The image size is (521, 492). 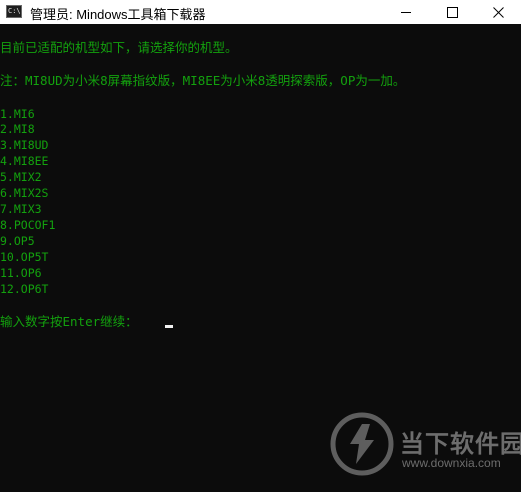 What do you see at coordinates (460, 444) in the screenshot?
I see `watermark-name: 当下软件园` at bounding box center [460, 444].